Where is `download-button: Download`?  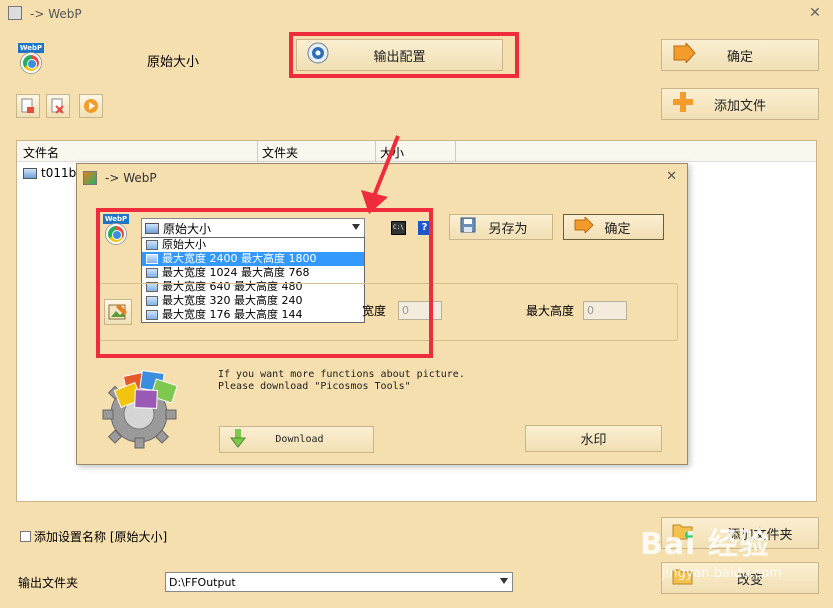 download-button: Download is located at coordinates (296, 439).